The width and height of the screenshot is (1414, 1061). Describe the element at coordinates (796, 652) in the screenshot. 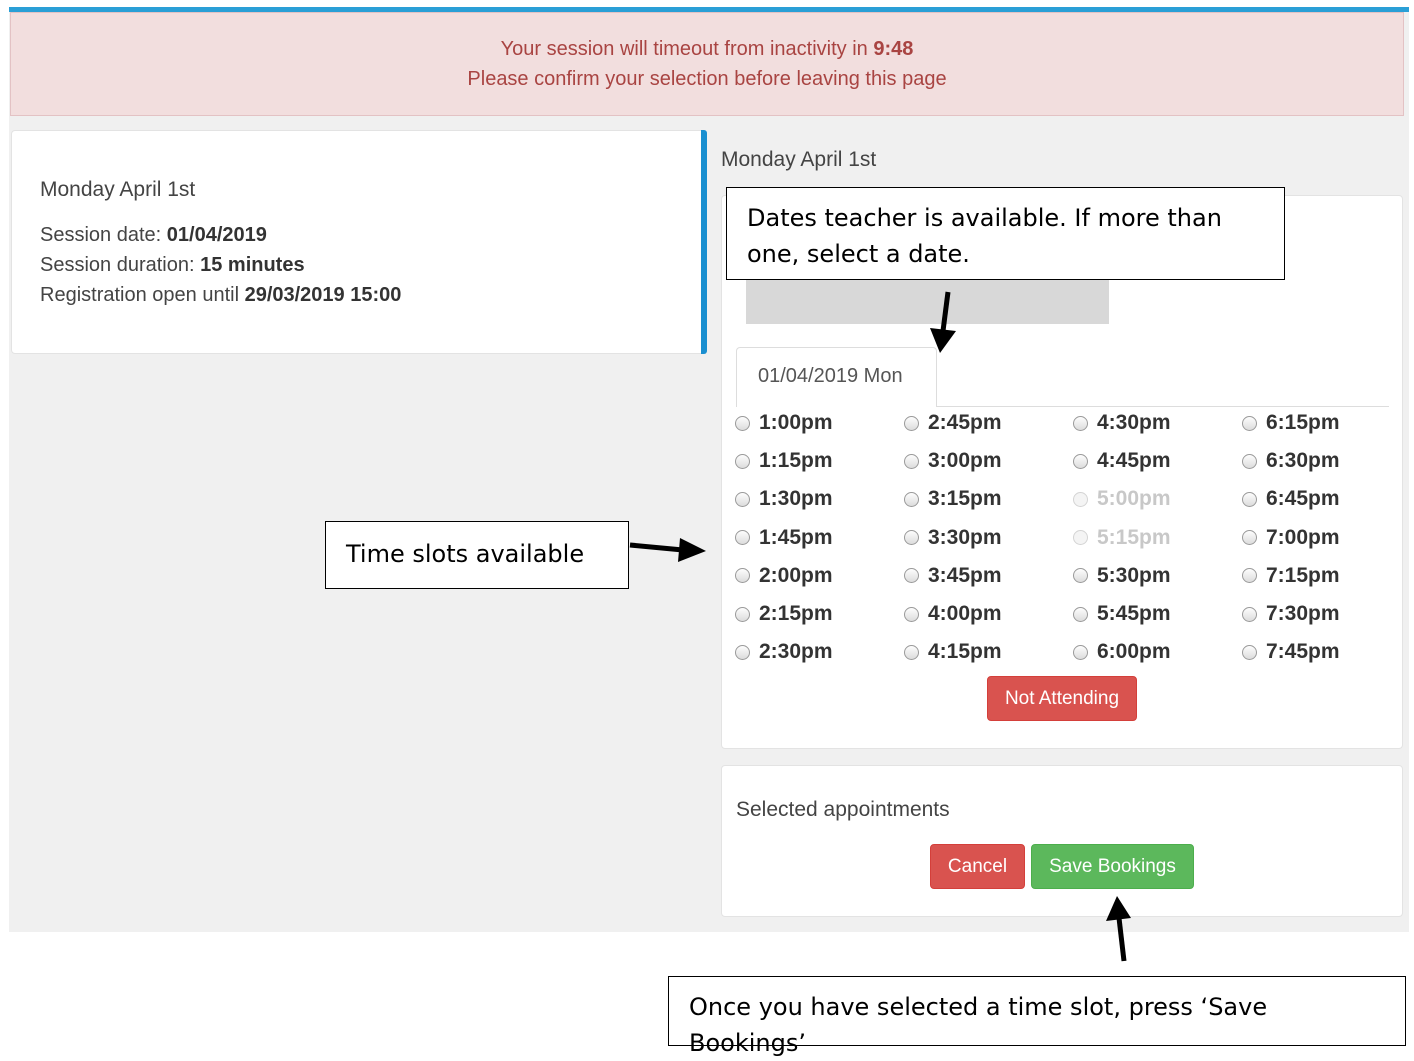

I see `time-slot-label: 2:30pm` at that location.